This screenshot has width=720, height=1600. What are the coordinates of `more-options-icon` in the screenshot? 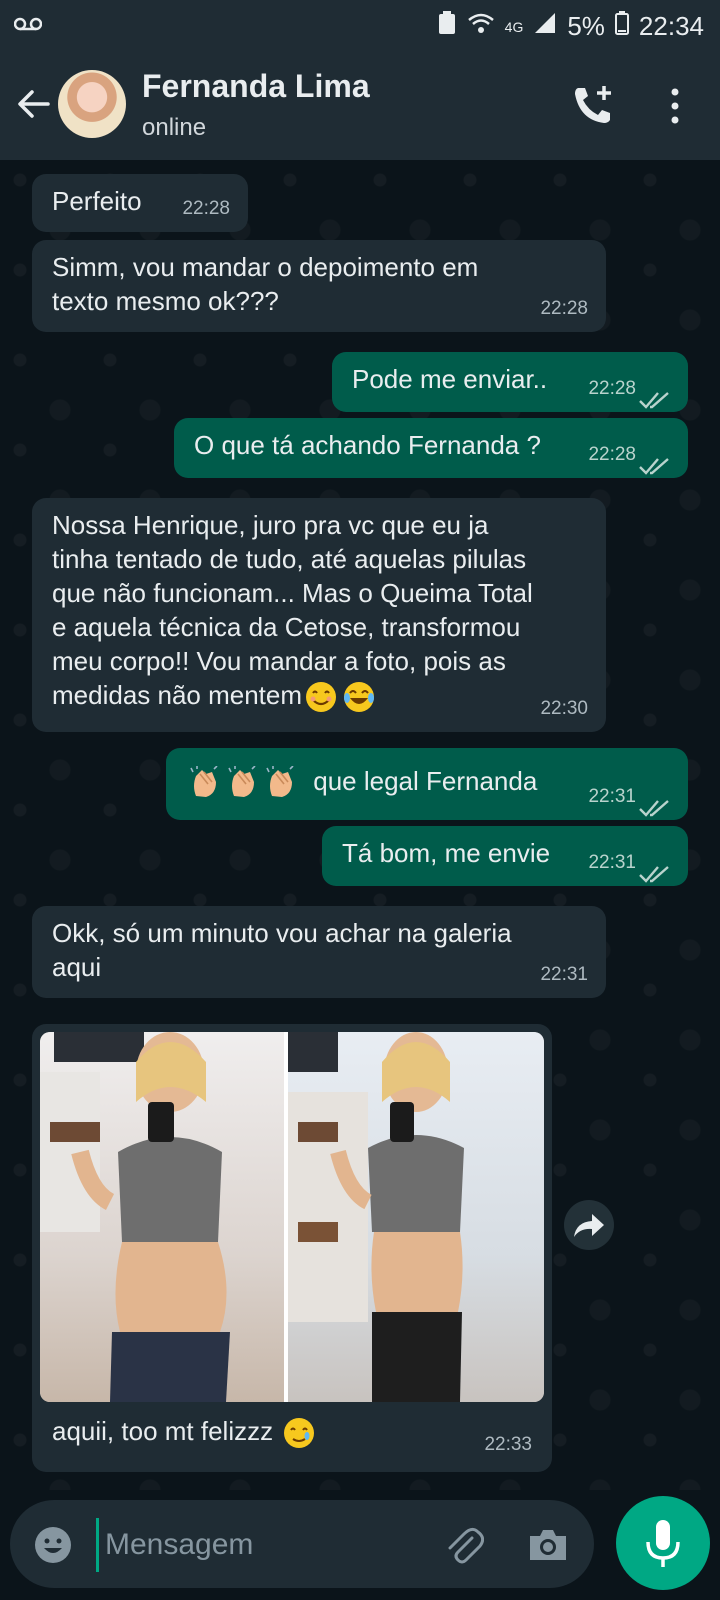 It's located at (675, 106).